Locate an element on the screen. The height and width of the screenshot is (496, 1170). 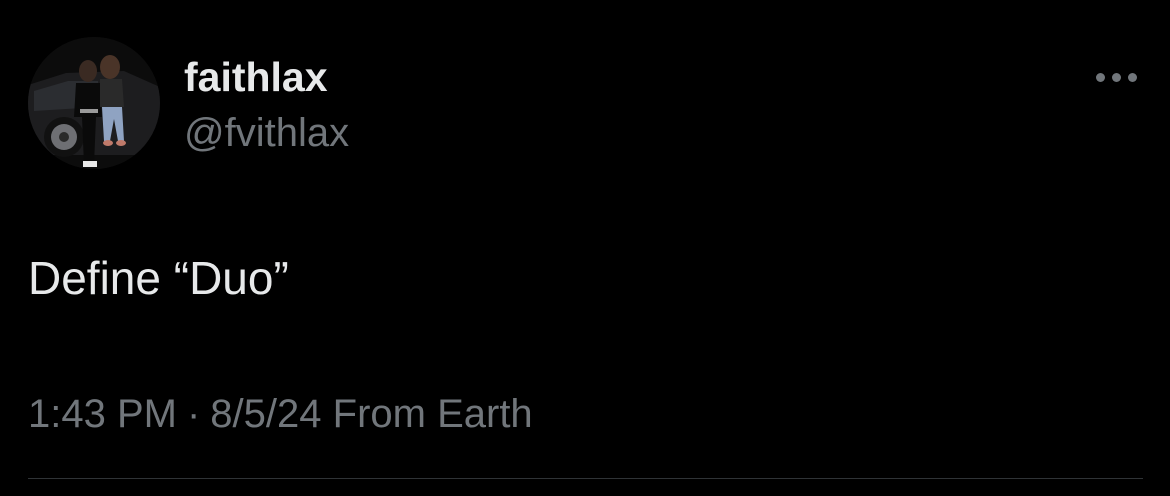
author-display-name: faithlax is located at coordinates (256, 77).